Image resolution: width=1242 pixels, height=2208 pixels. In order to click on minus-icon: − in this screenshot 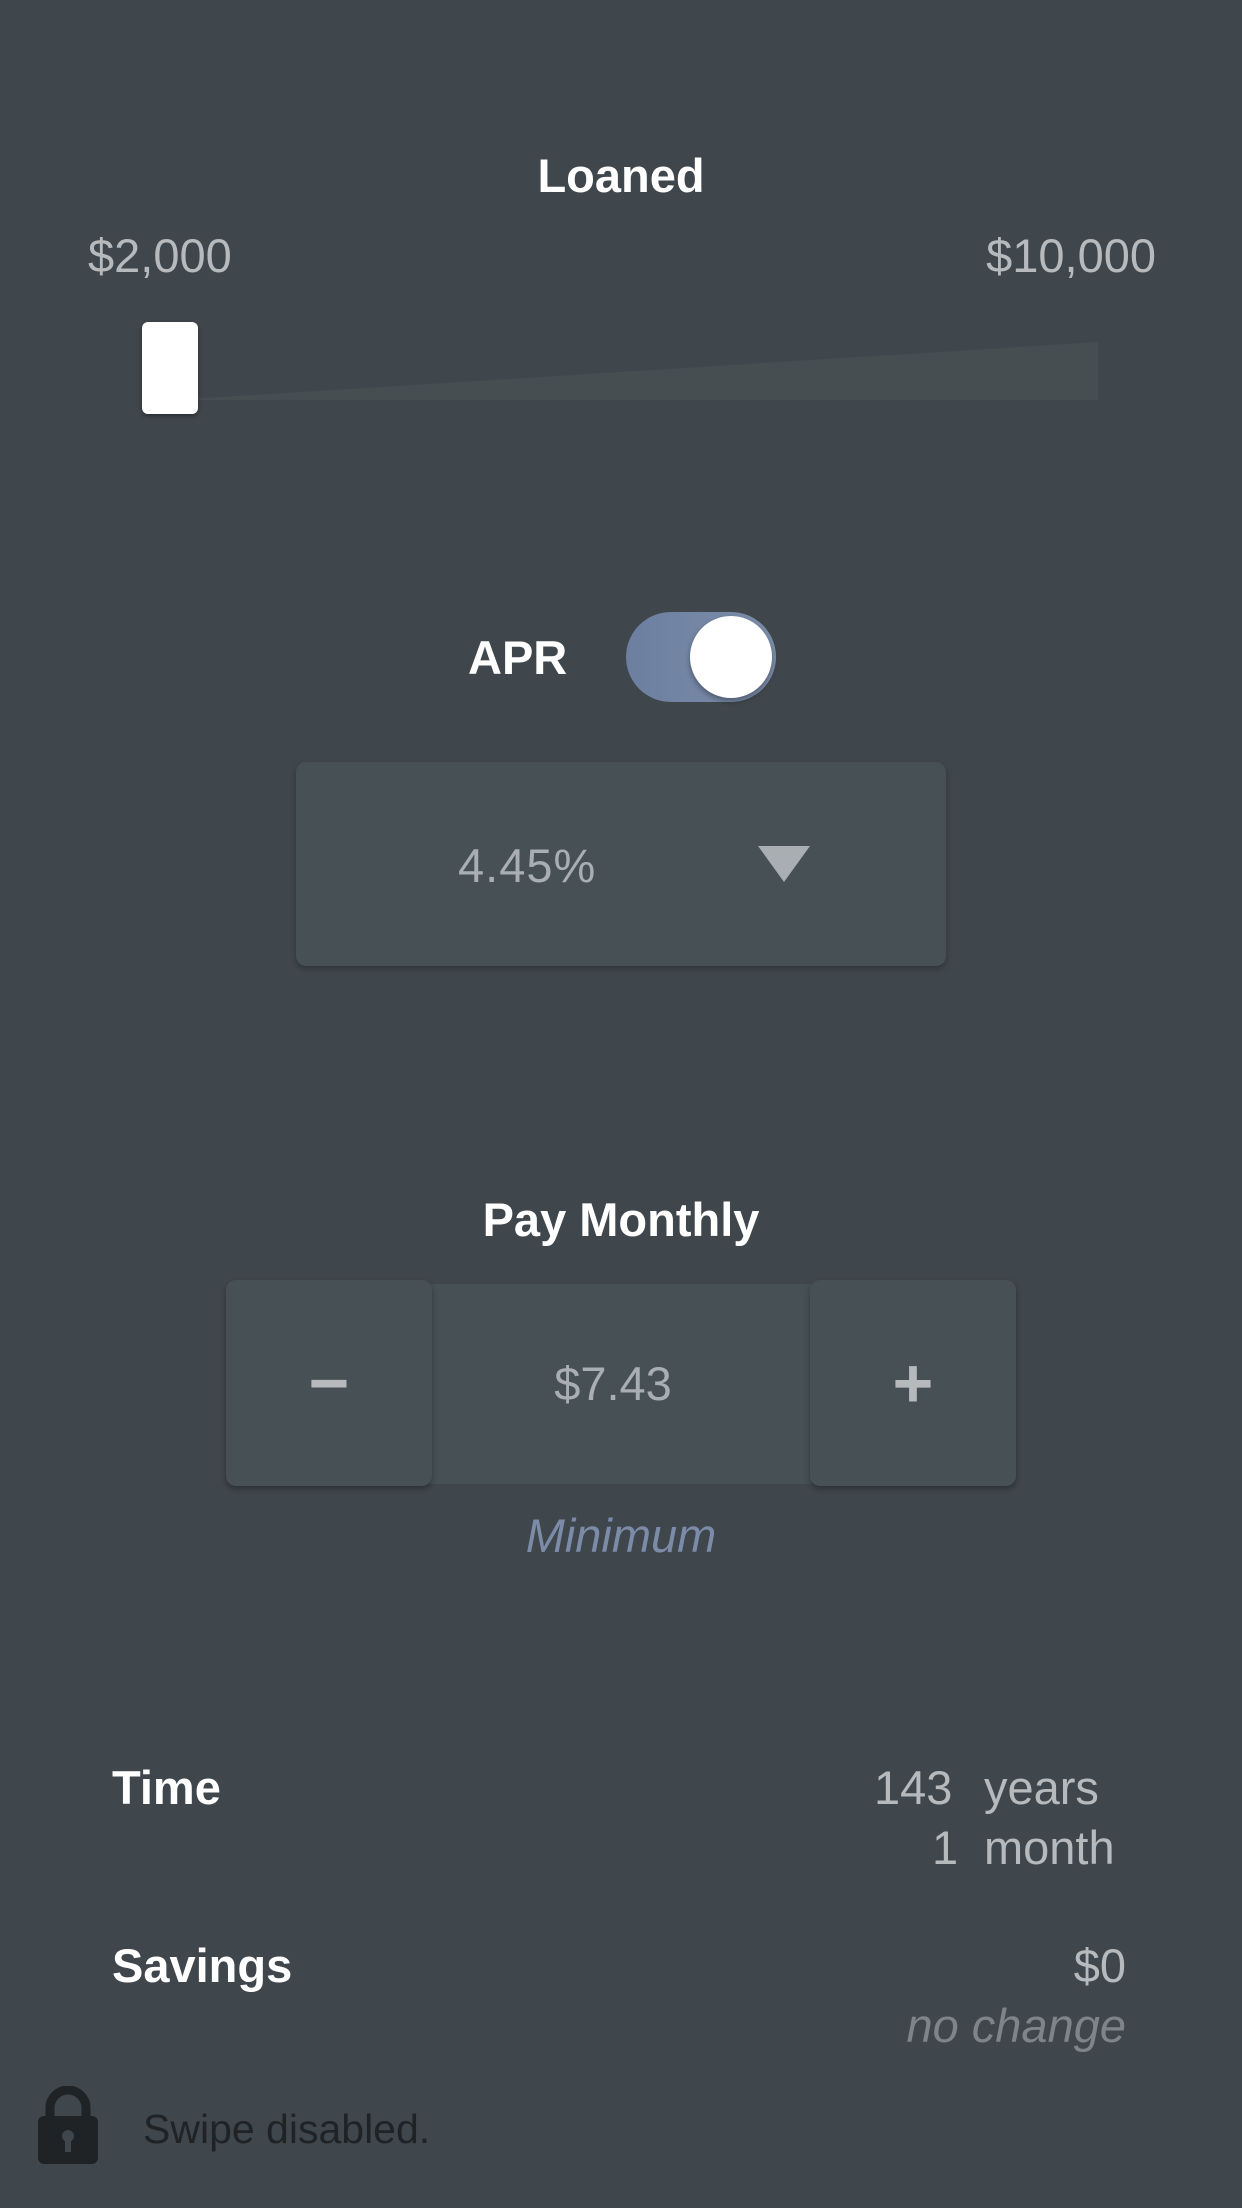, I will do `click(329, 1383)`.